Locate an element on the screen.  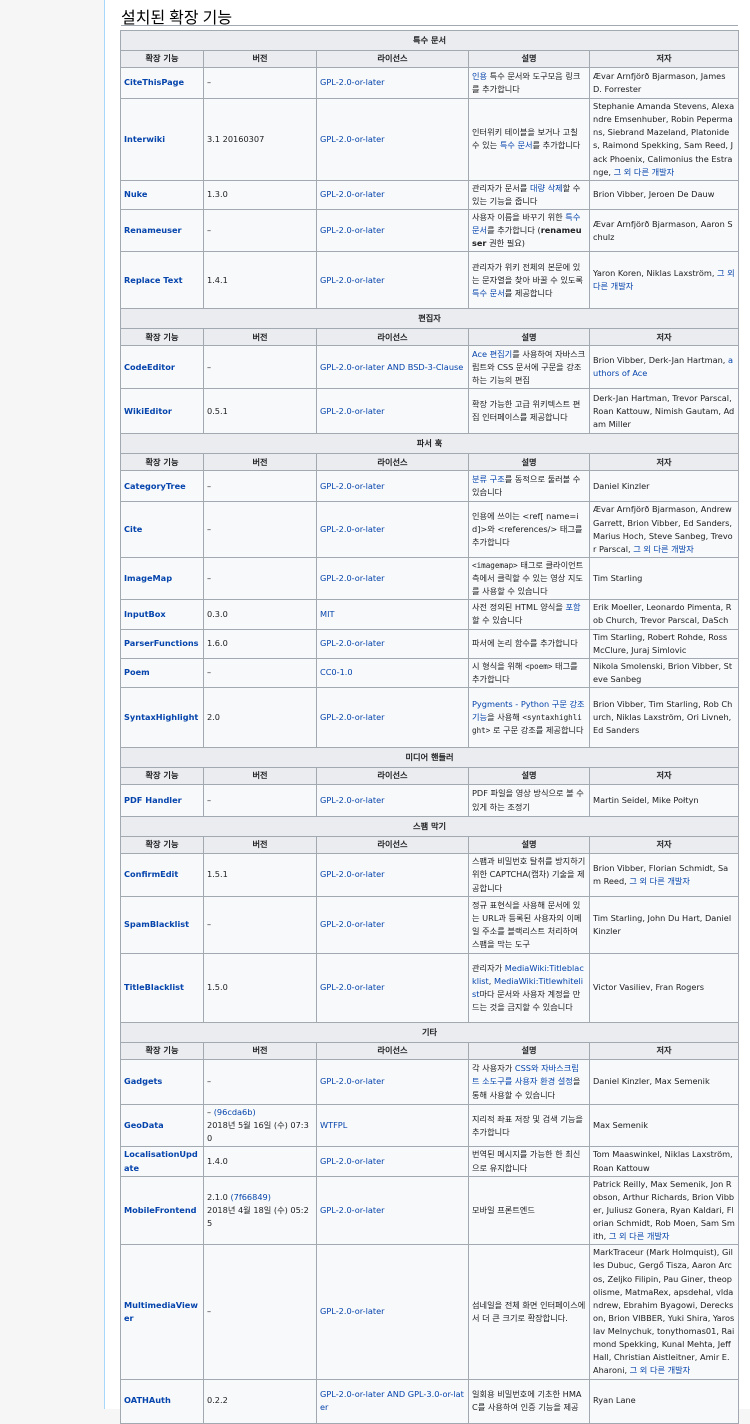
extension-description: 인터위키 테이블을 보거나 고칠 수 있는 특수 문서를 추가합니다 is located at coordinates (529, 139).